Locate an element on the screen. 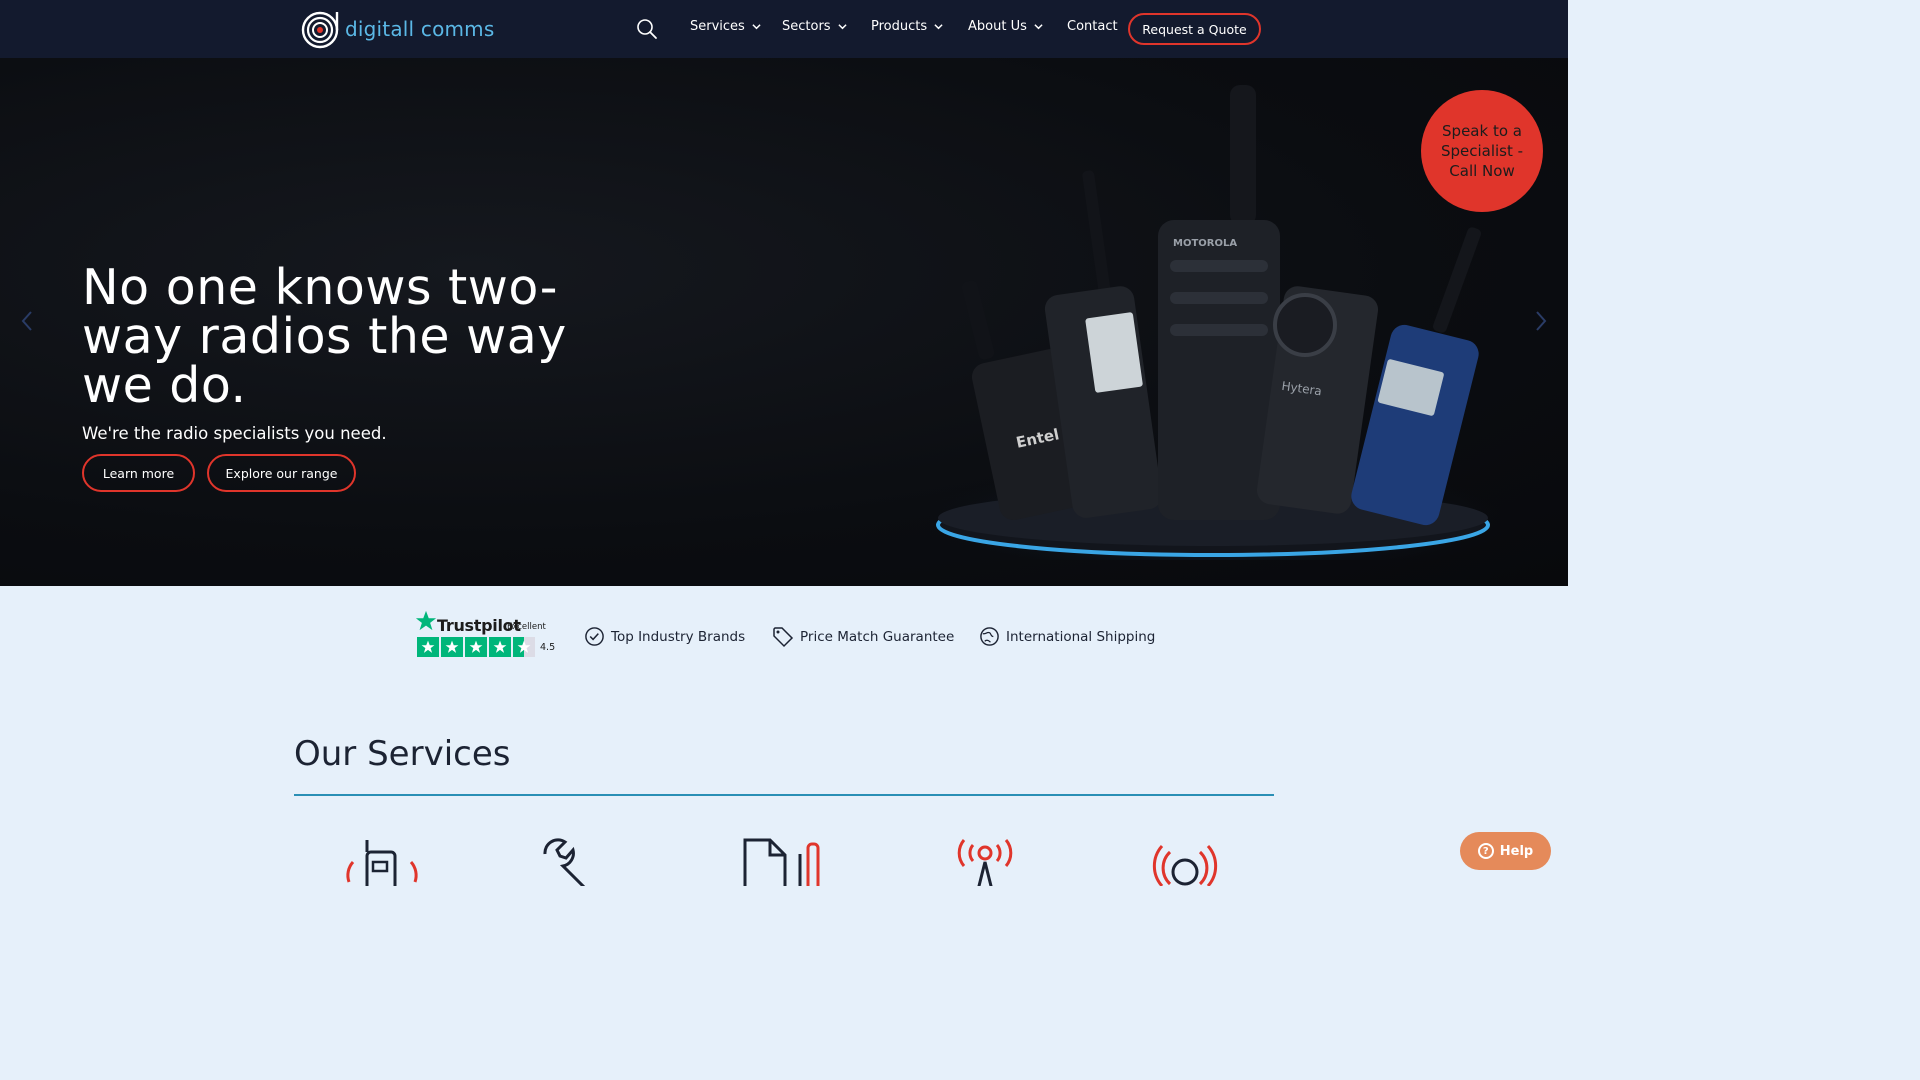 This screenshot has width=1920, height=1080. hero-subheading: We're the radio specialists you need. is located at coordinates (234, 433).